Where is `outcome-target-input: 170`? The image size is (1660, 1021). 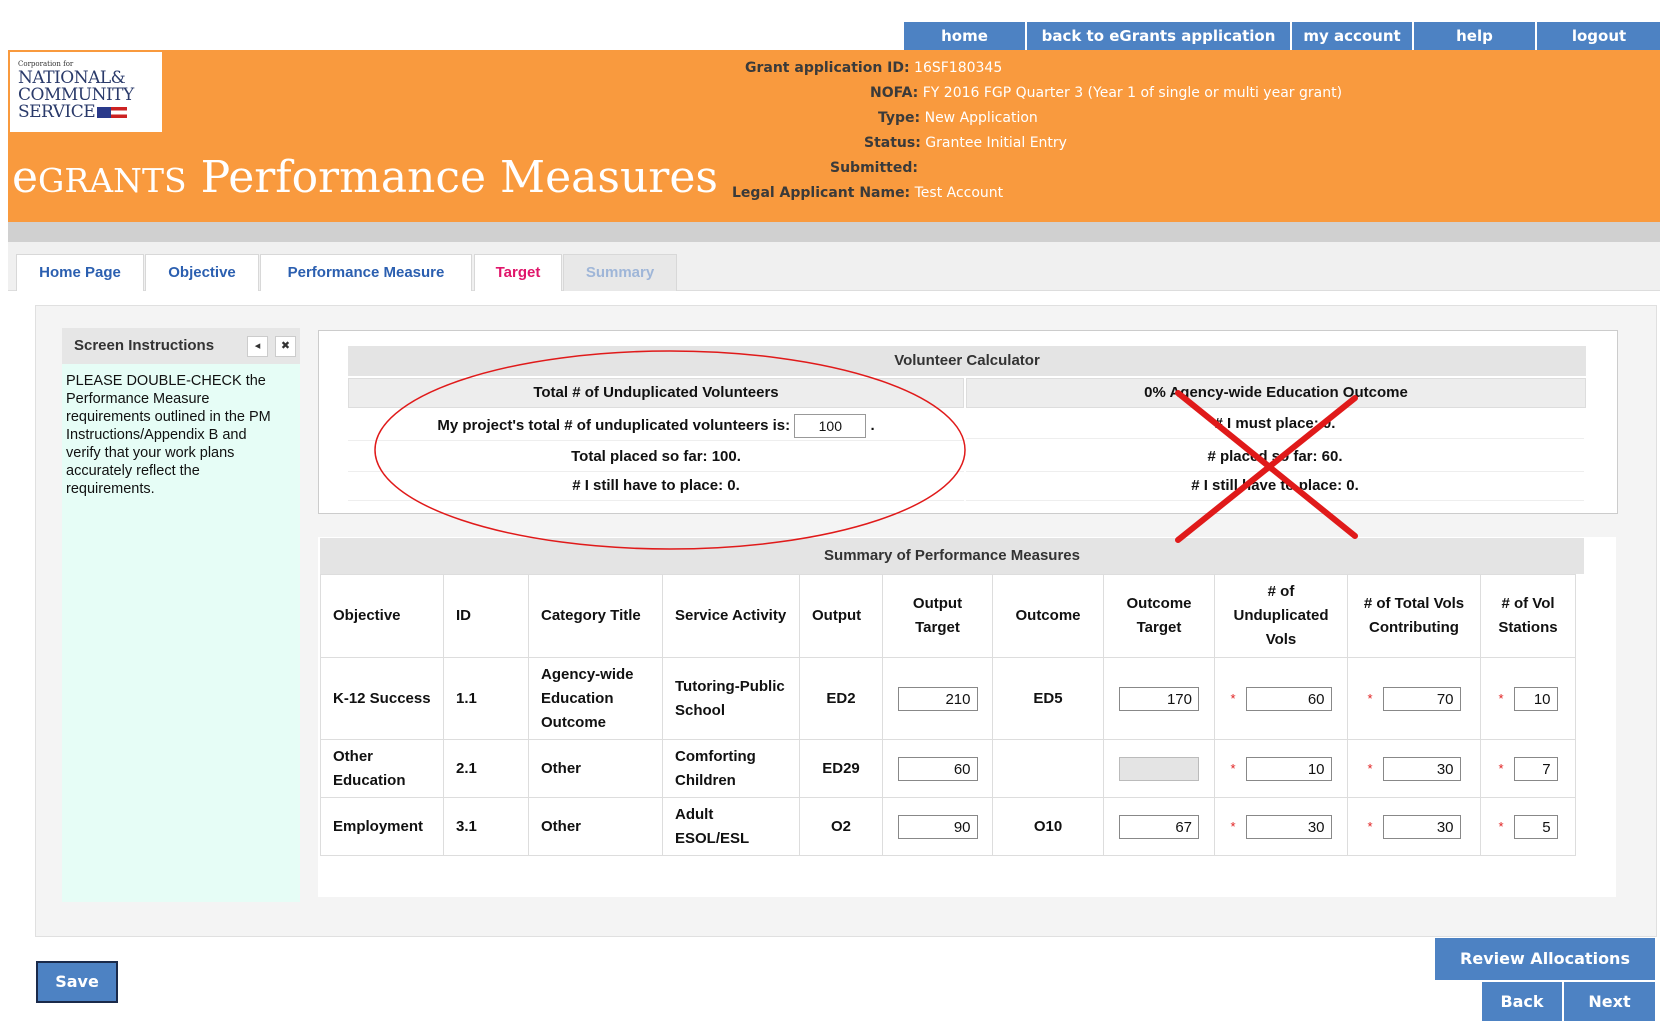 outcome-target-input: 170 is located at coordinates (1159, 698).